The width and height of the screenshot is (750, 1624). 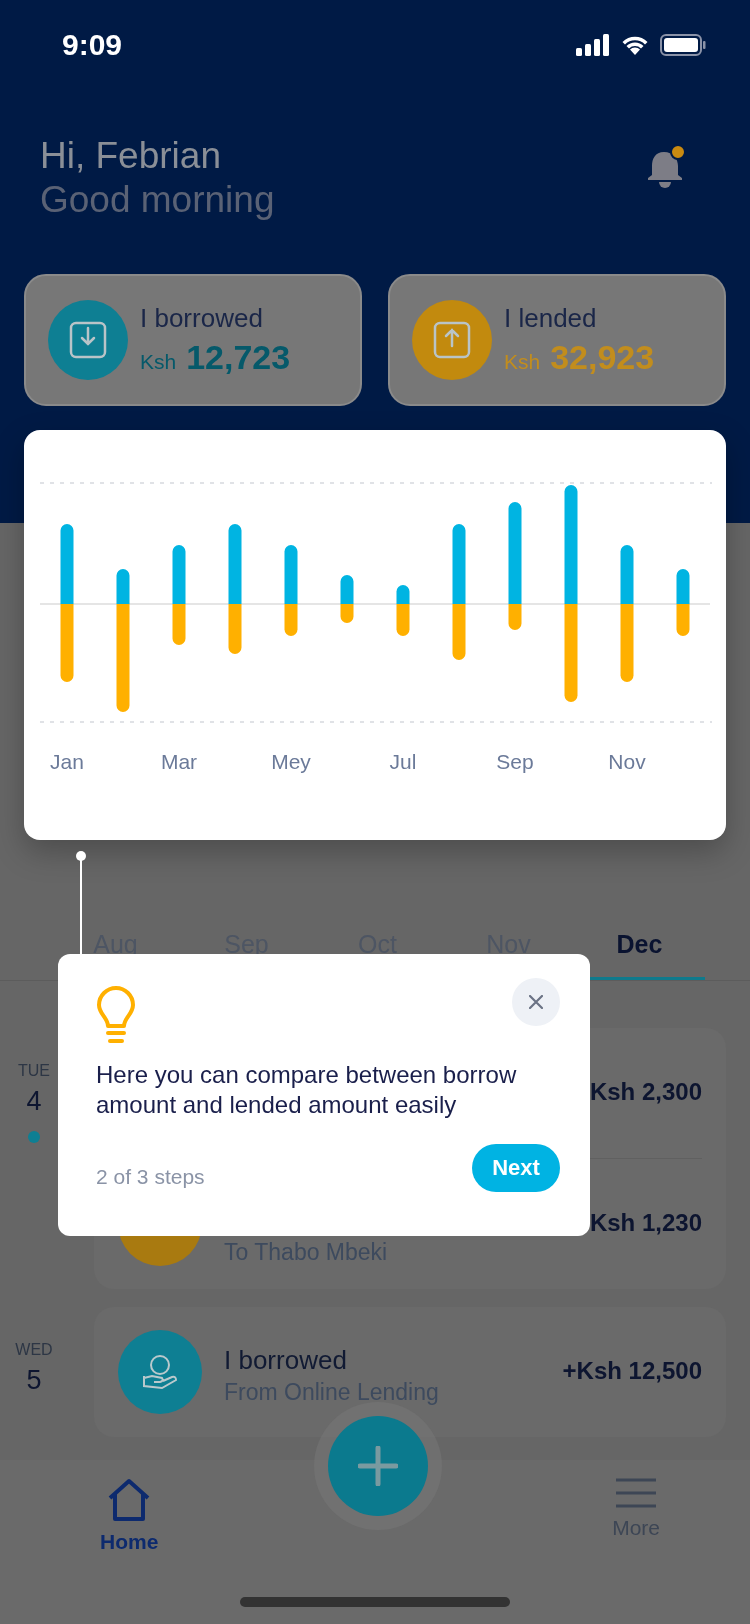 I want to click on close-button, so click(x=536, y=1002).